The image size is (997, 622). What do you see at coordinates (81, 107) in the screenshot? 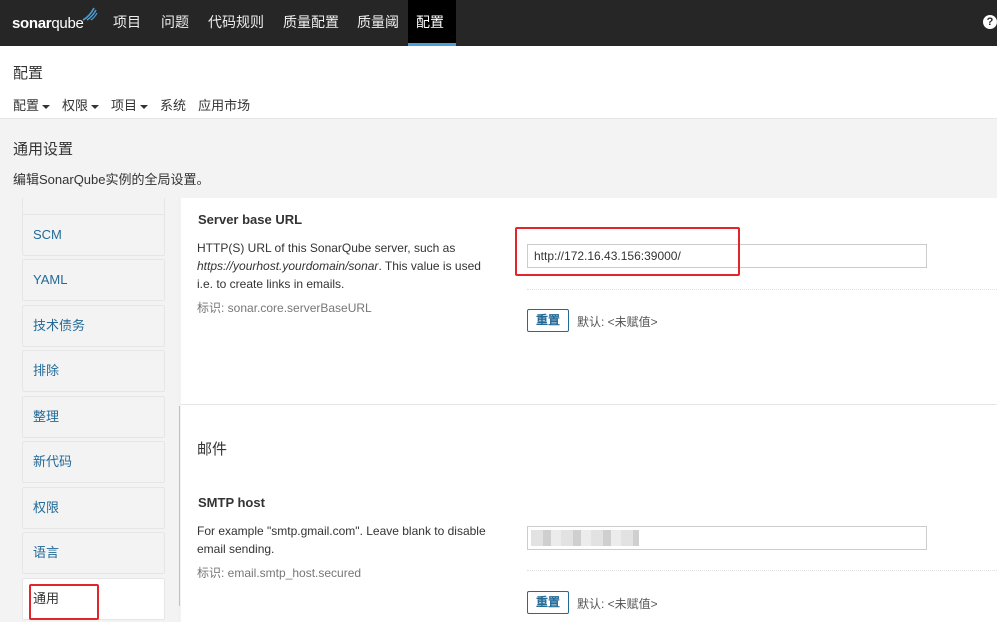
I see `subnav-security: 权限` at bounding box center [81, 107].